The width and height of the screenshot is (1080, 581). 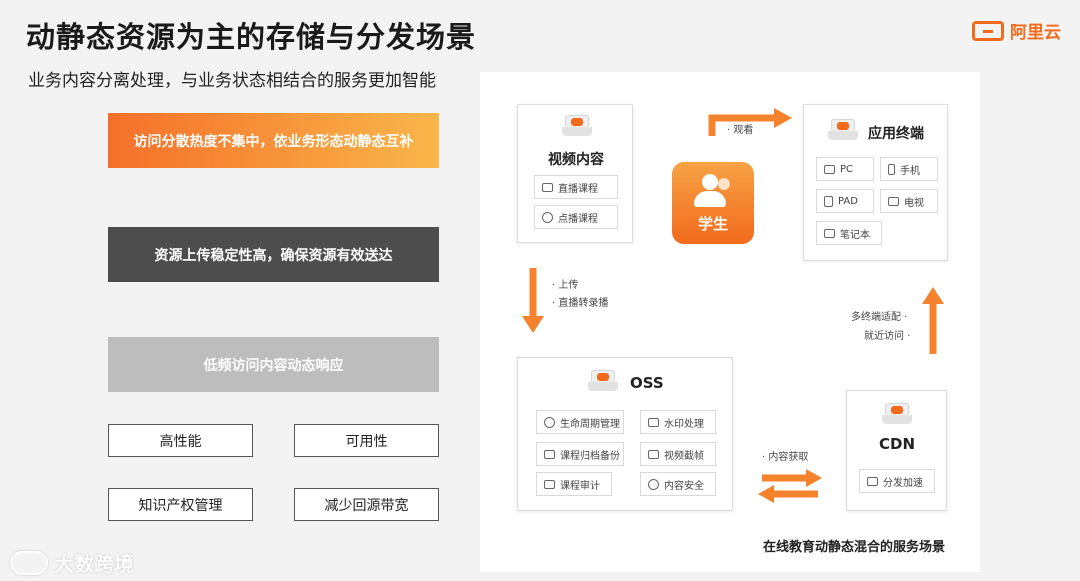 What do you see at coordinates (653, 484) in the screenshot?
I see `shield-icon` at bounding box center [653, 484].